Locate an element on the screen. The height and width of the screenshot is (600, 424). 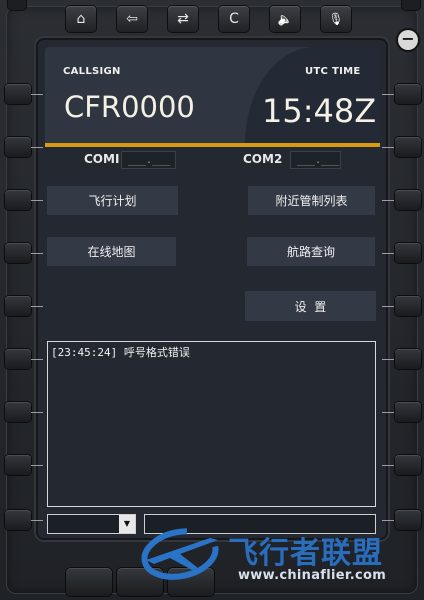
com1-frequency: ___.___ is located at coordinates (148, 160).